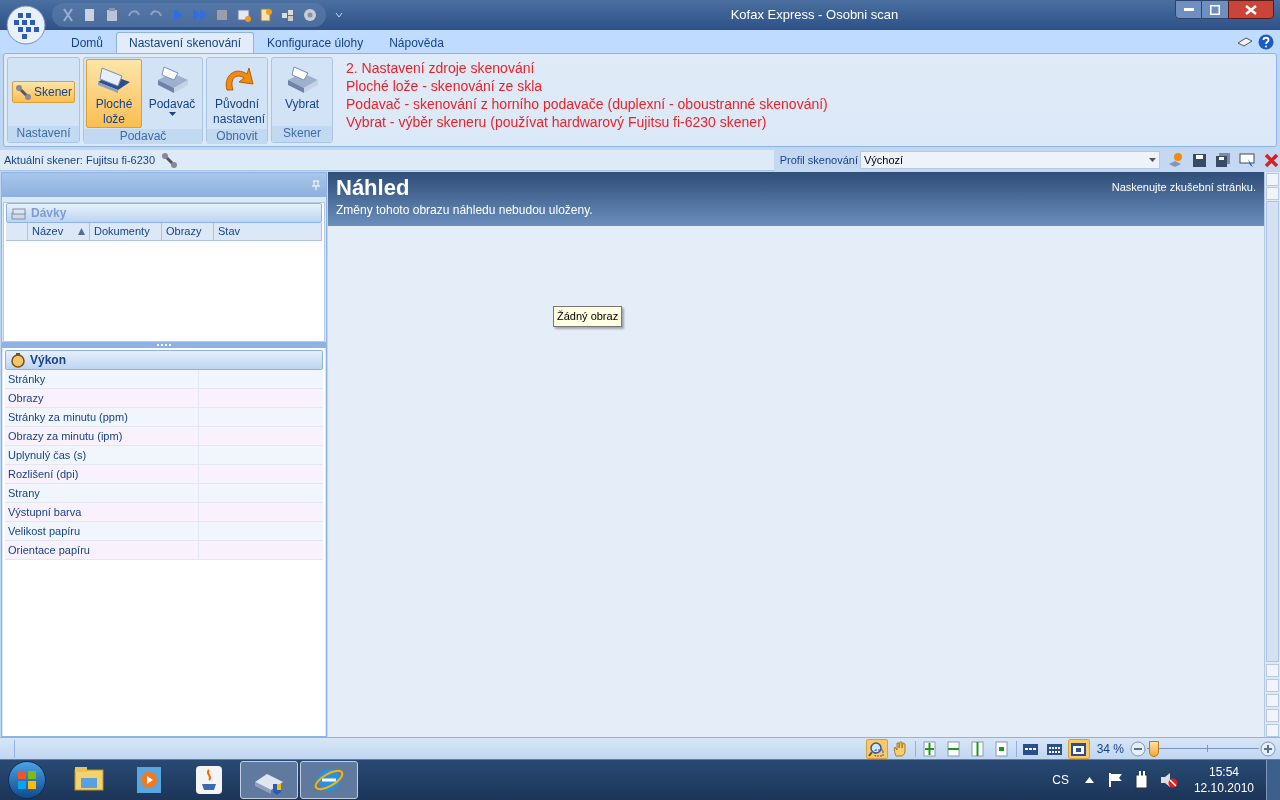  I want to click on ribbon-button: Původní nastavení, so click(237, 93).